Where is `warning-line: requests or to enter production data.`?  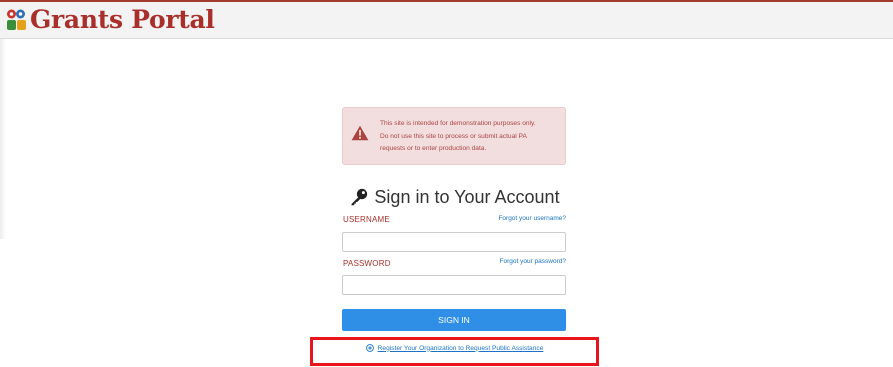
warning-line: requests or to enter production data. is located at coordinates (433, 148).